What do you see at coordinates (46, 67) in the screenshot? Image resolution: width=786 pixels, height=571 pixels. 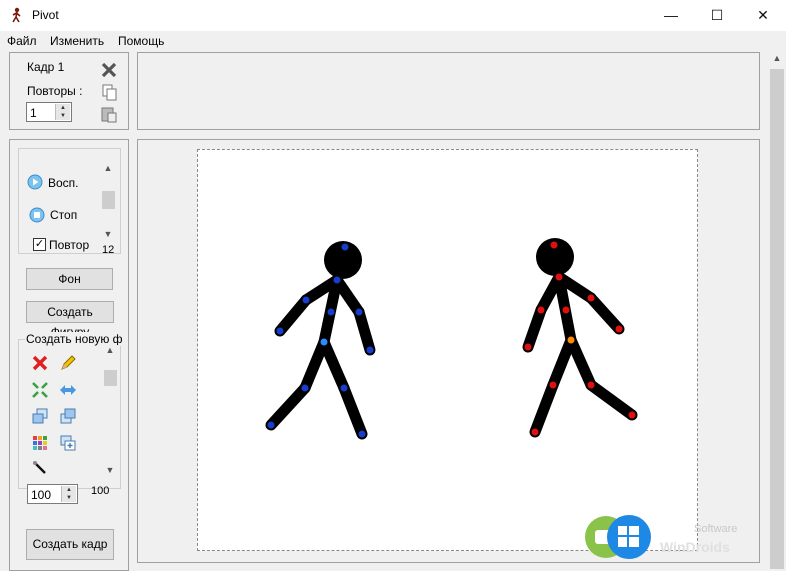 I see `frame-label: Кадр 1` at bounding box center [46, 67].